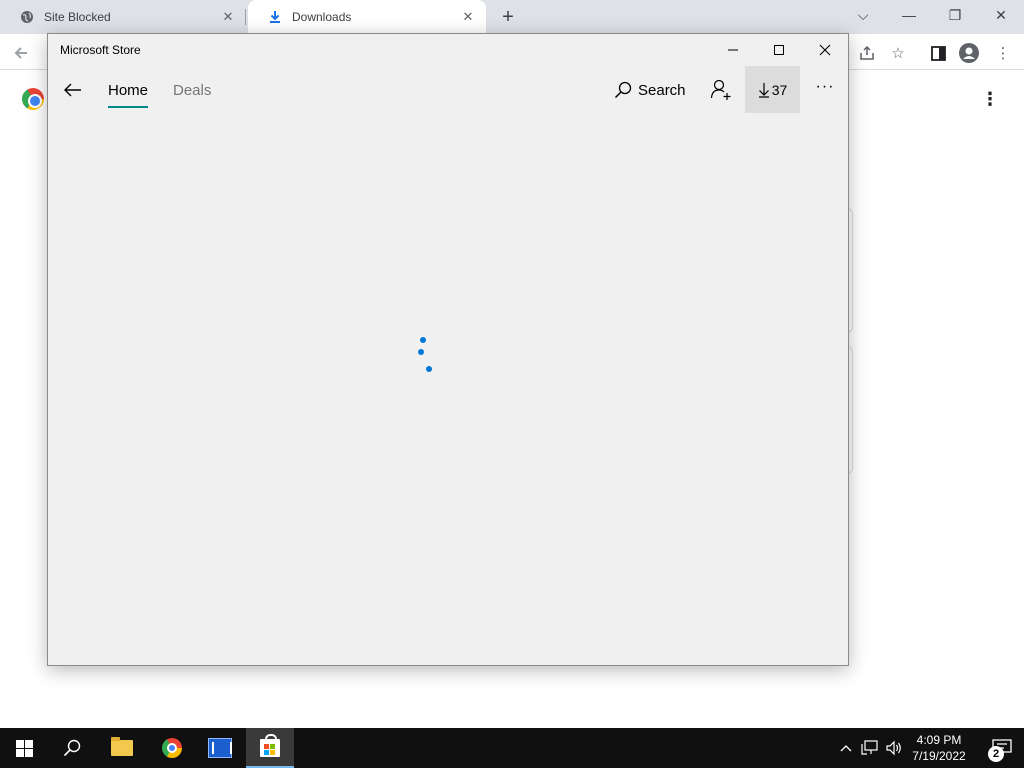 The width and height of the screenshot is (1024, 768). I want to click on store-bag-icon, so click(270, 745).